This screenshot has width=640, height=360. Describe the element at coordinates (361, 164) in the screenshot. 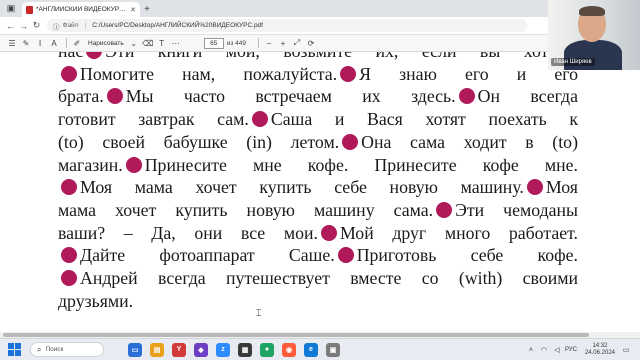

I see `sentence-text: Принесите мне кофе. Принесите кофе мне.` at that location.